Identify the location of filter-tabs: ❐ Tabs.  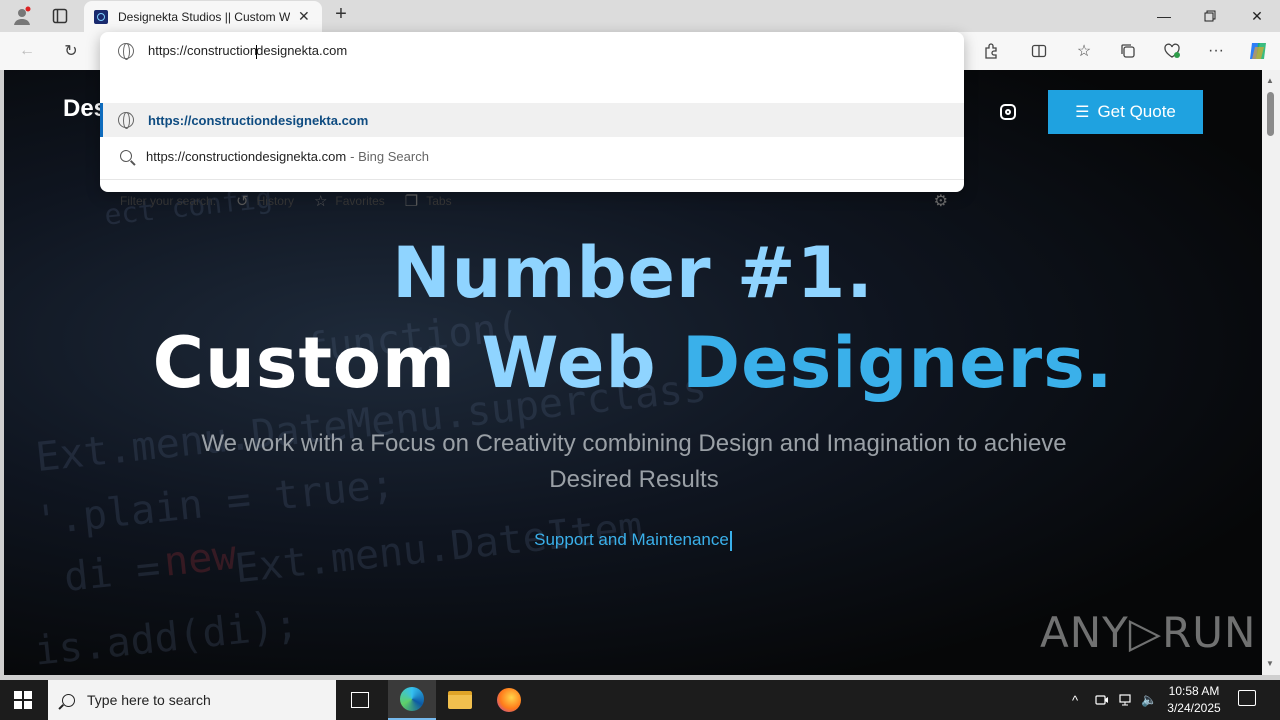
(428, 201).